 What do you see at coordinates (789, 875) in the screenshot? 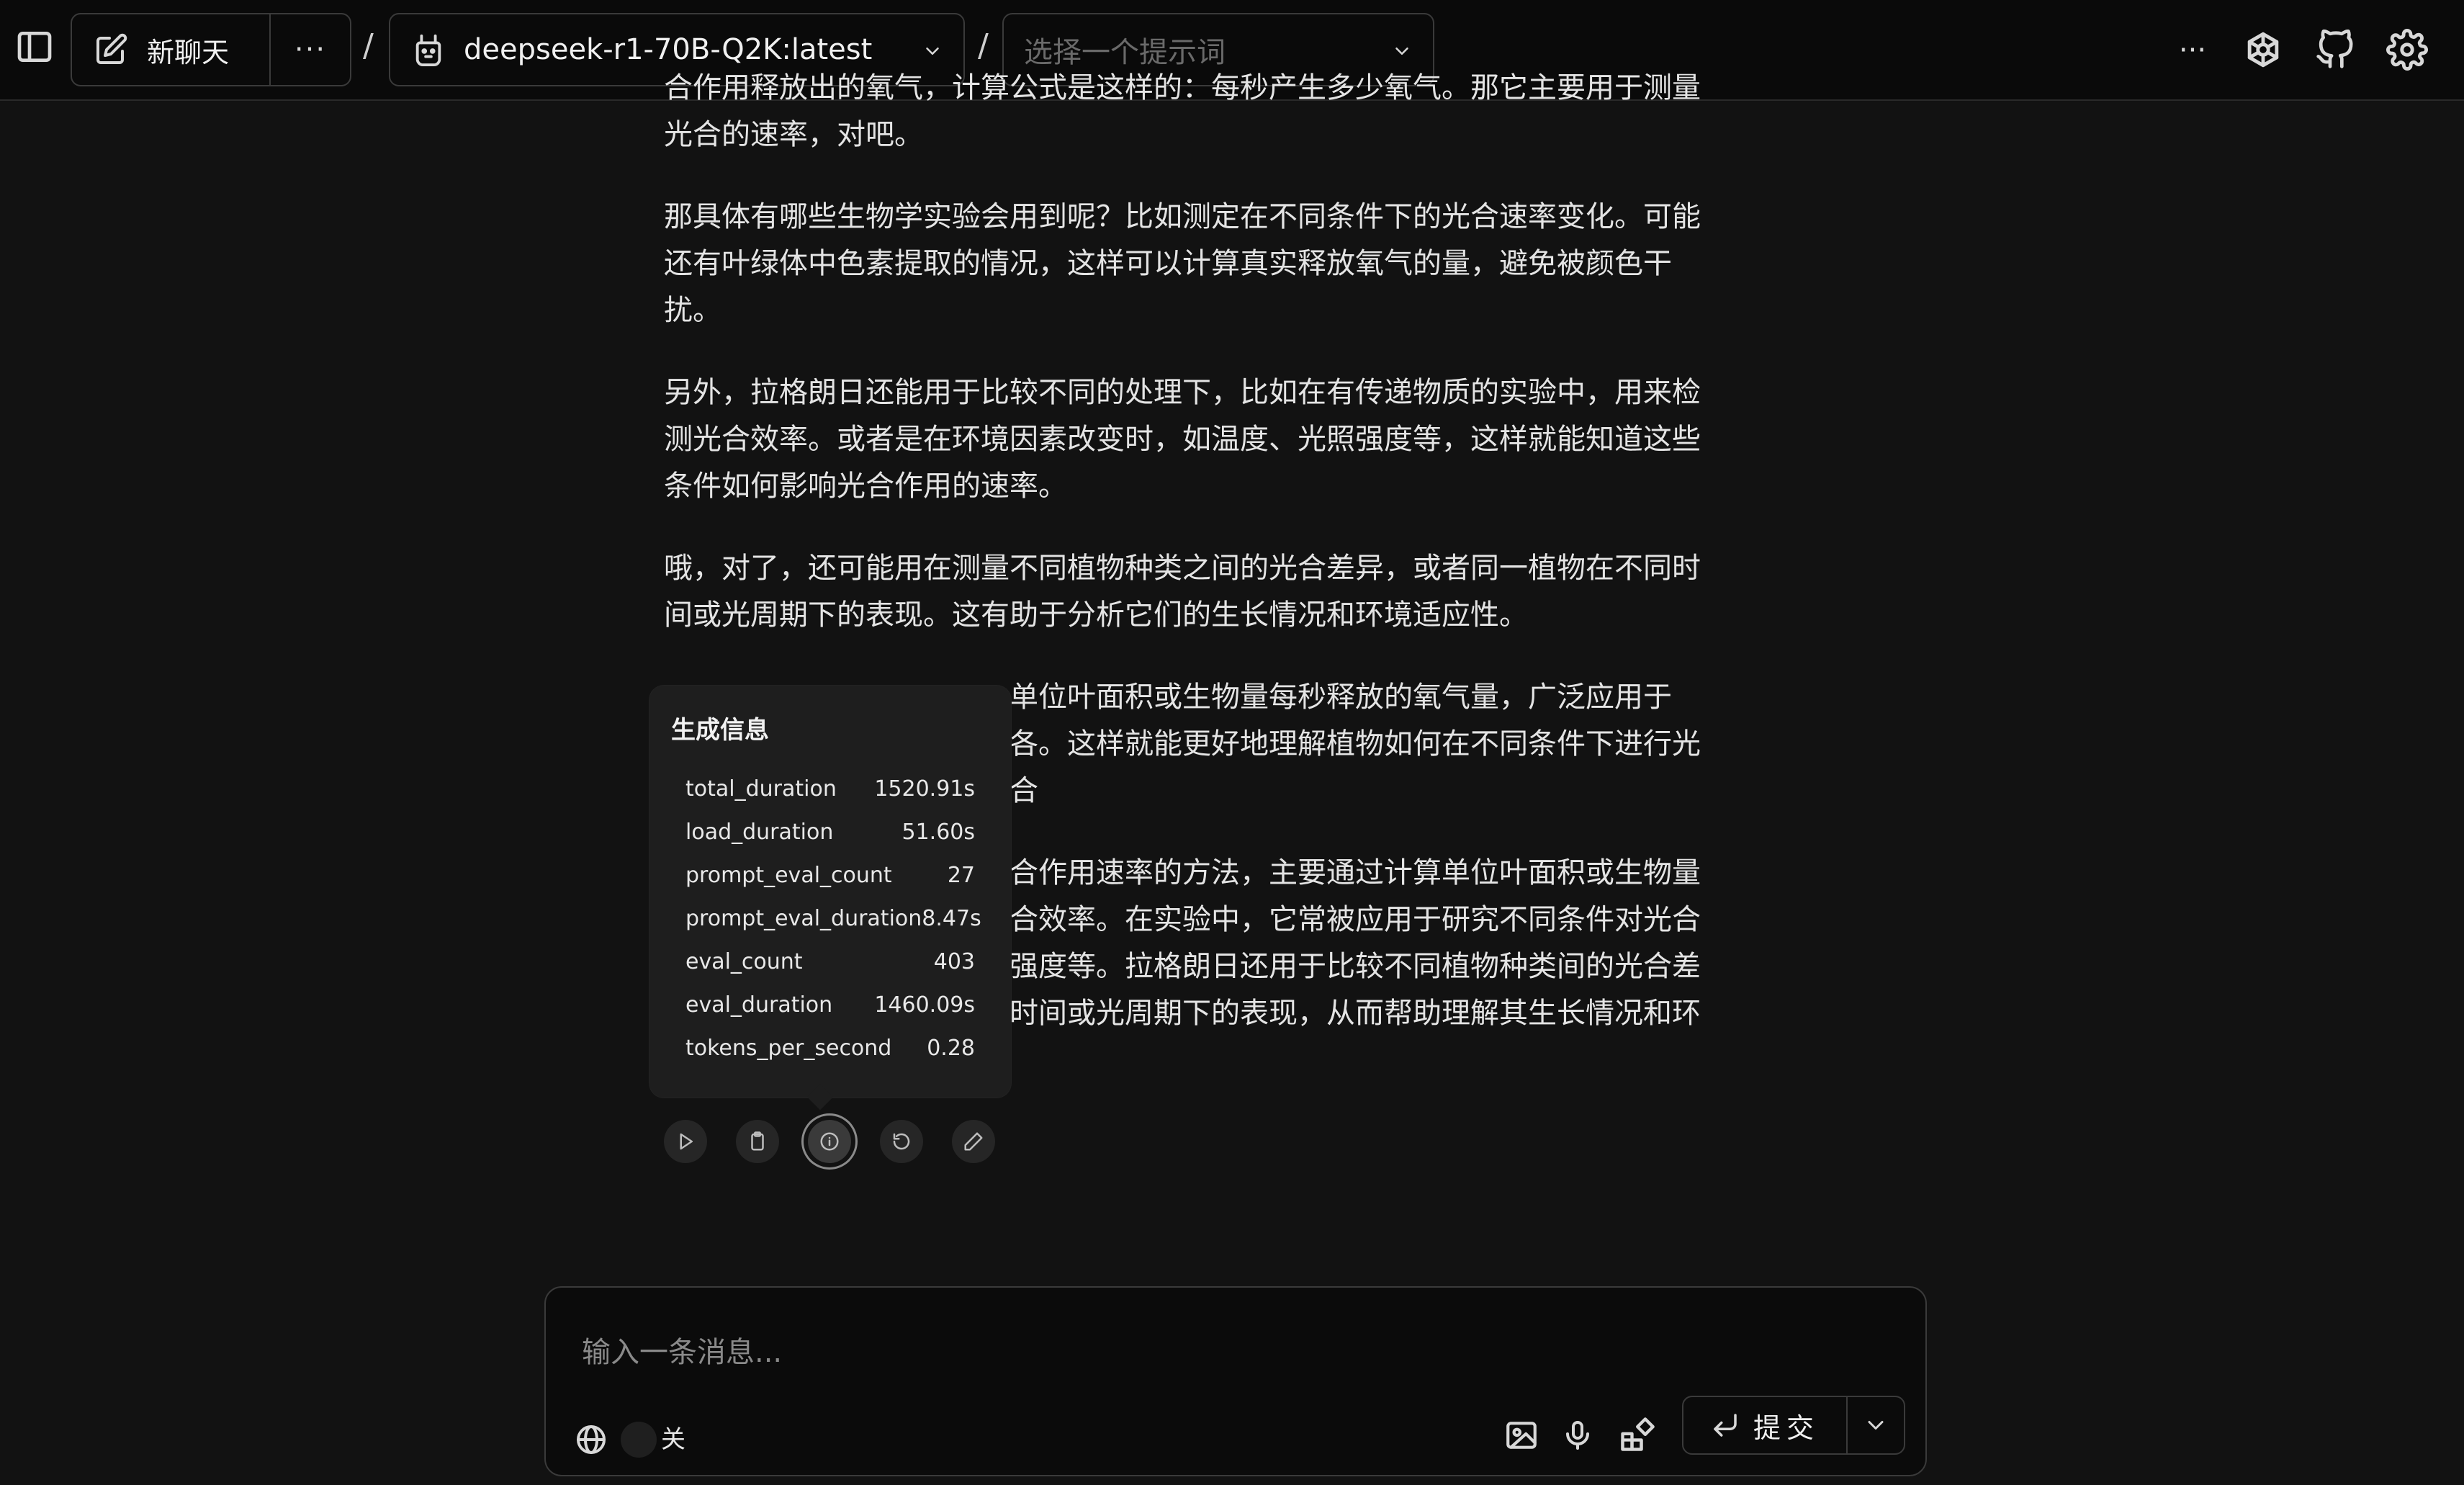
I see `info-key: prompt_eval_count` at bounding box center [789, 875].